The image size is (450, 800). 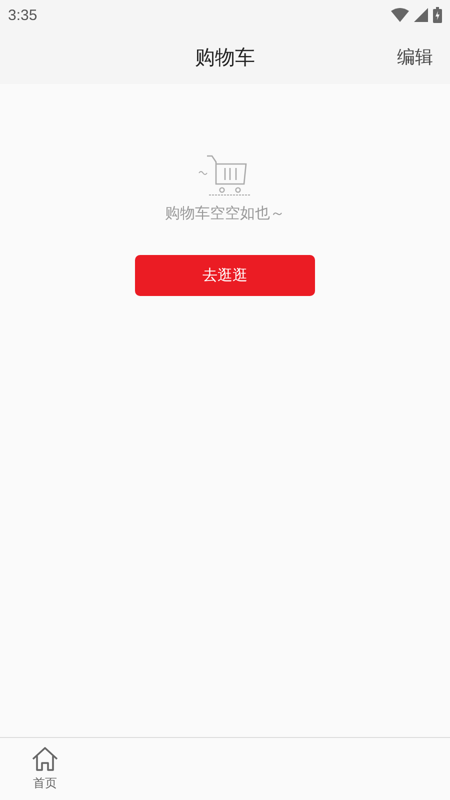 I want to click on nav-tab: 首页, so click(x=45, y=769).